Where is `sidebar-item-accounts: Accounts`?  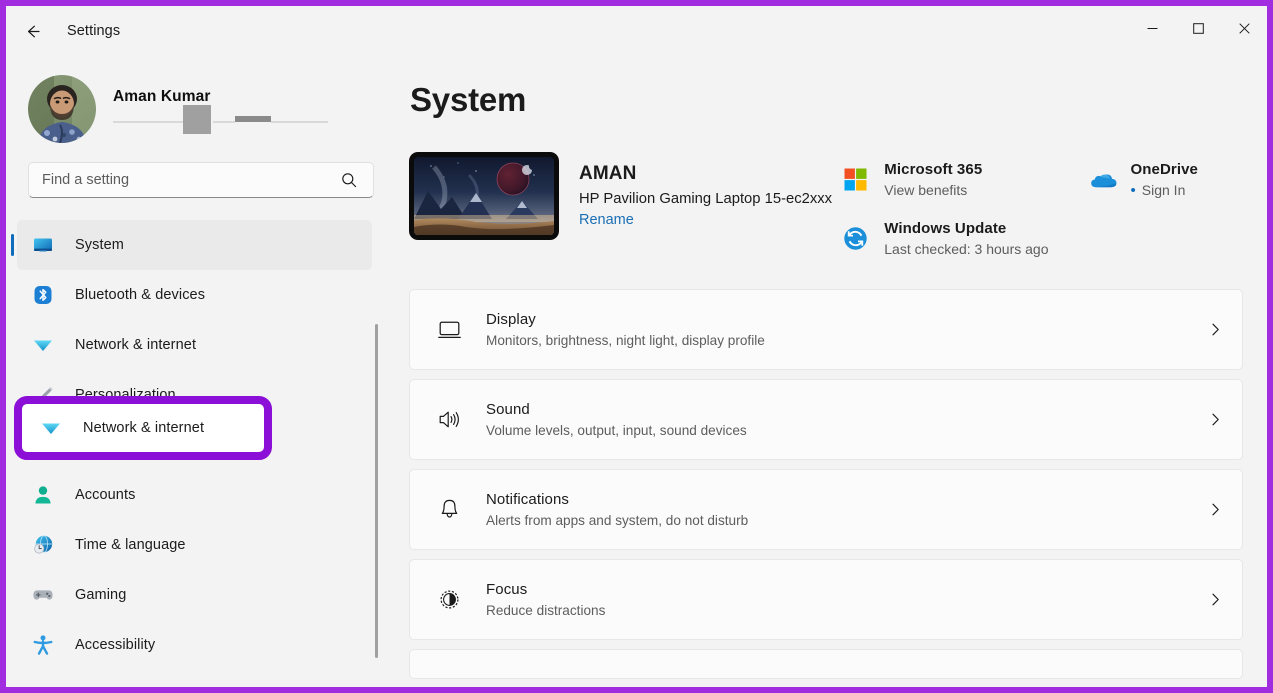
sidebar-item-accounts: Accounts is located at coordinates (194, 495).